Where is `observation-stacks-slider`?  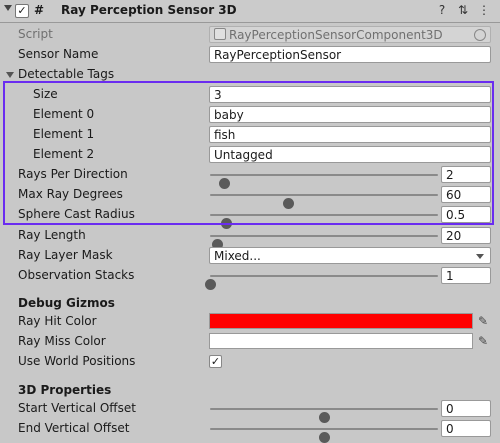
observation-stacks-slider is located at coordinates (321, 282).